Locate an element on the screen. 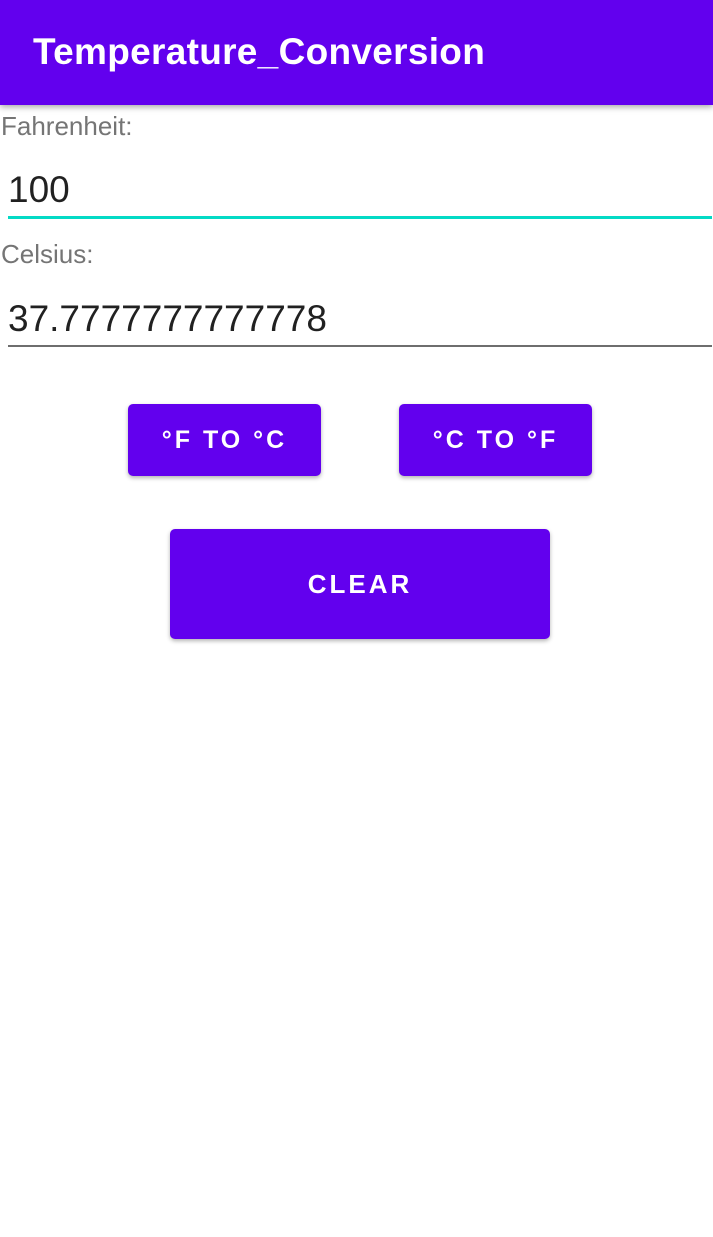 The width and height of the screenshot is (713, 1237). clear-button: CLEAR is located at coordinates (360, 584).